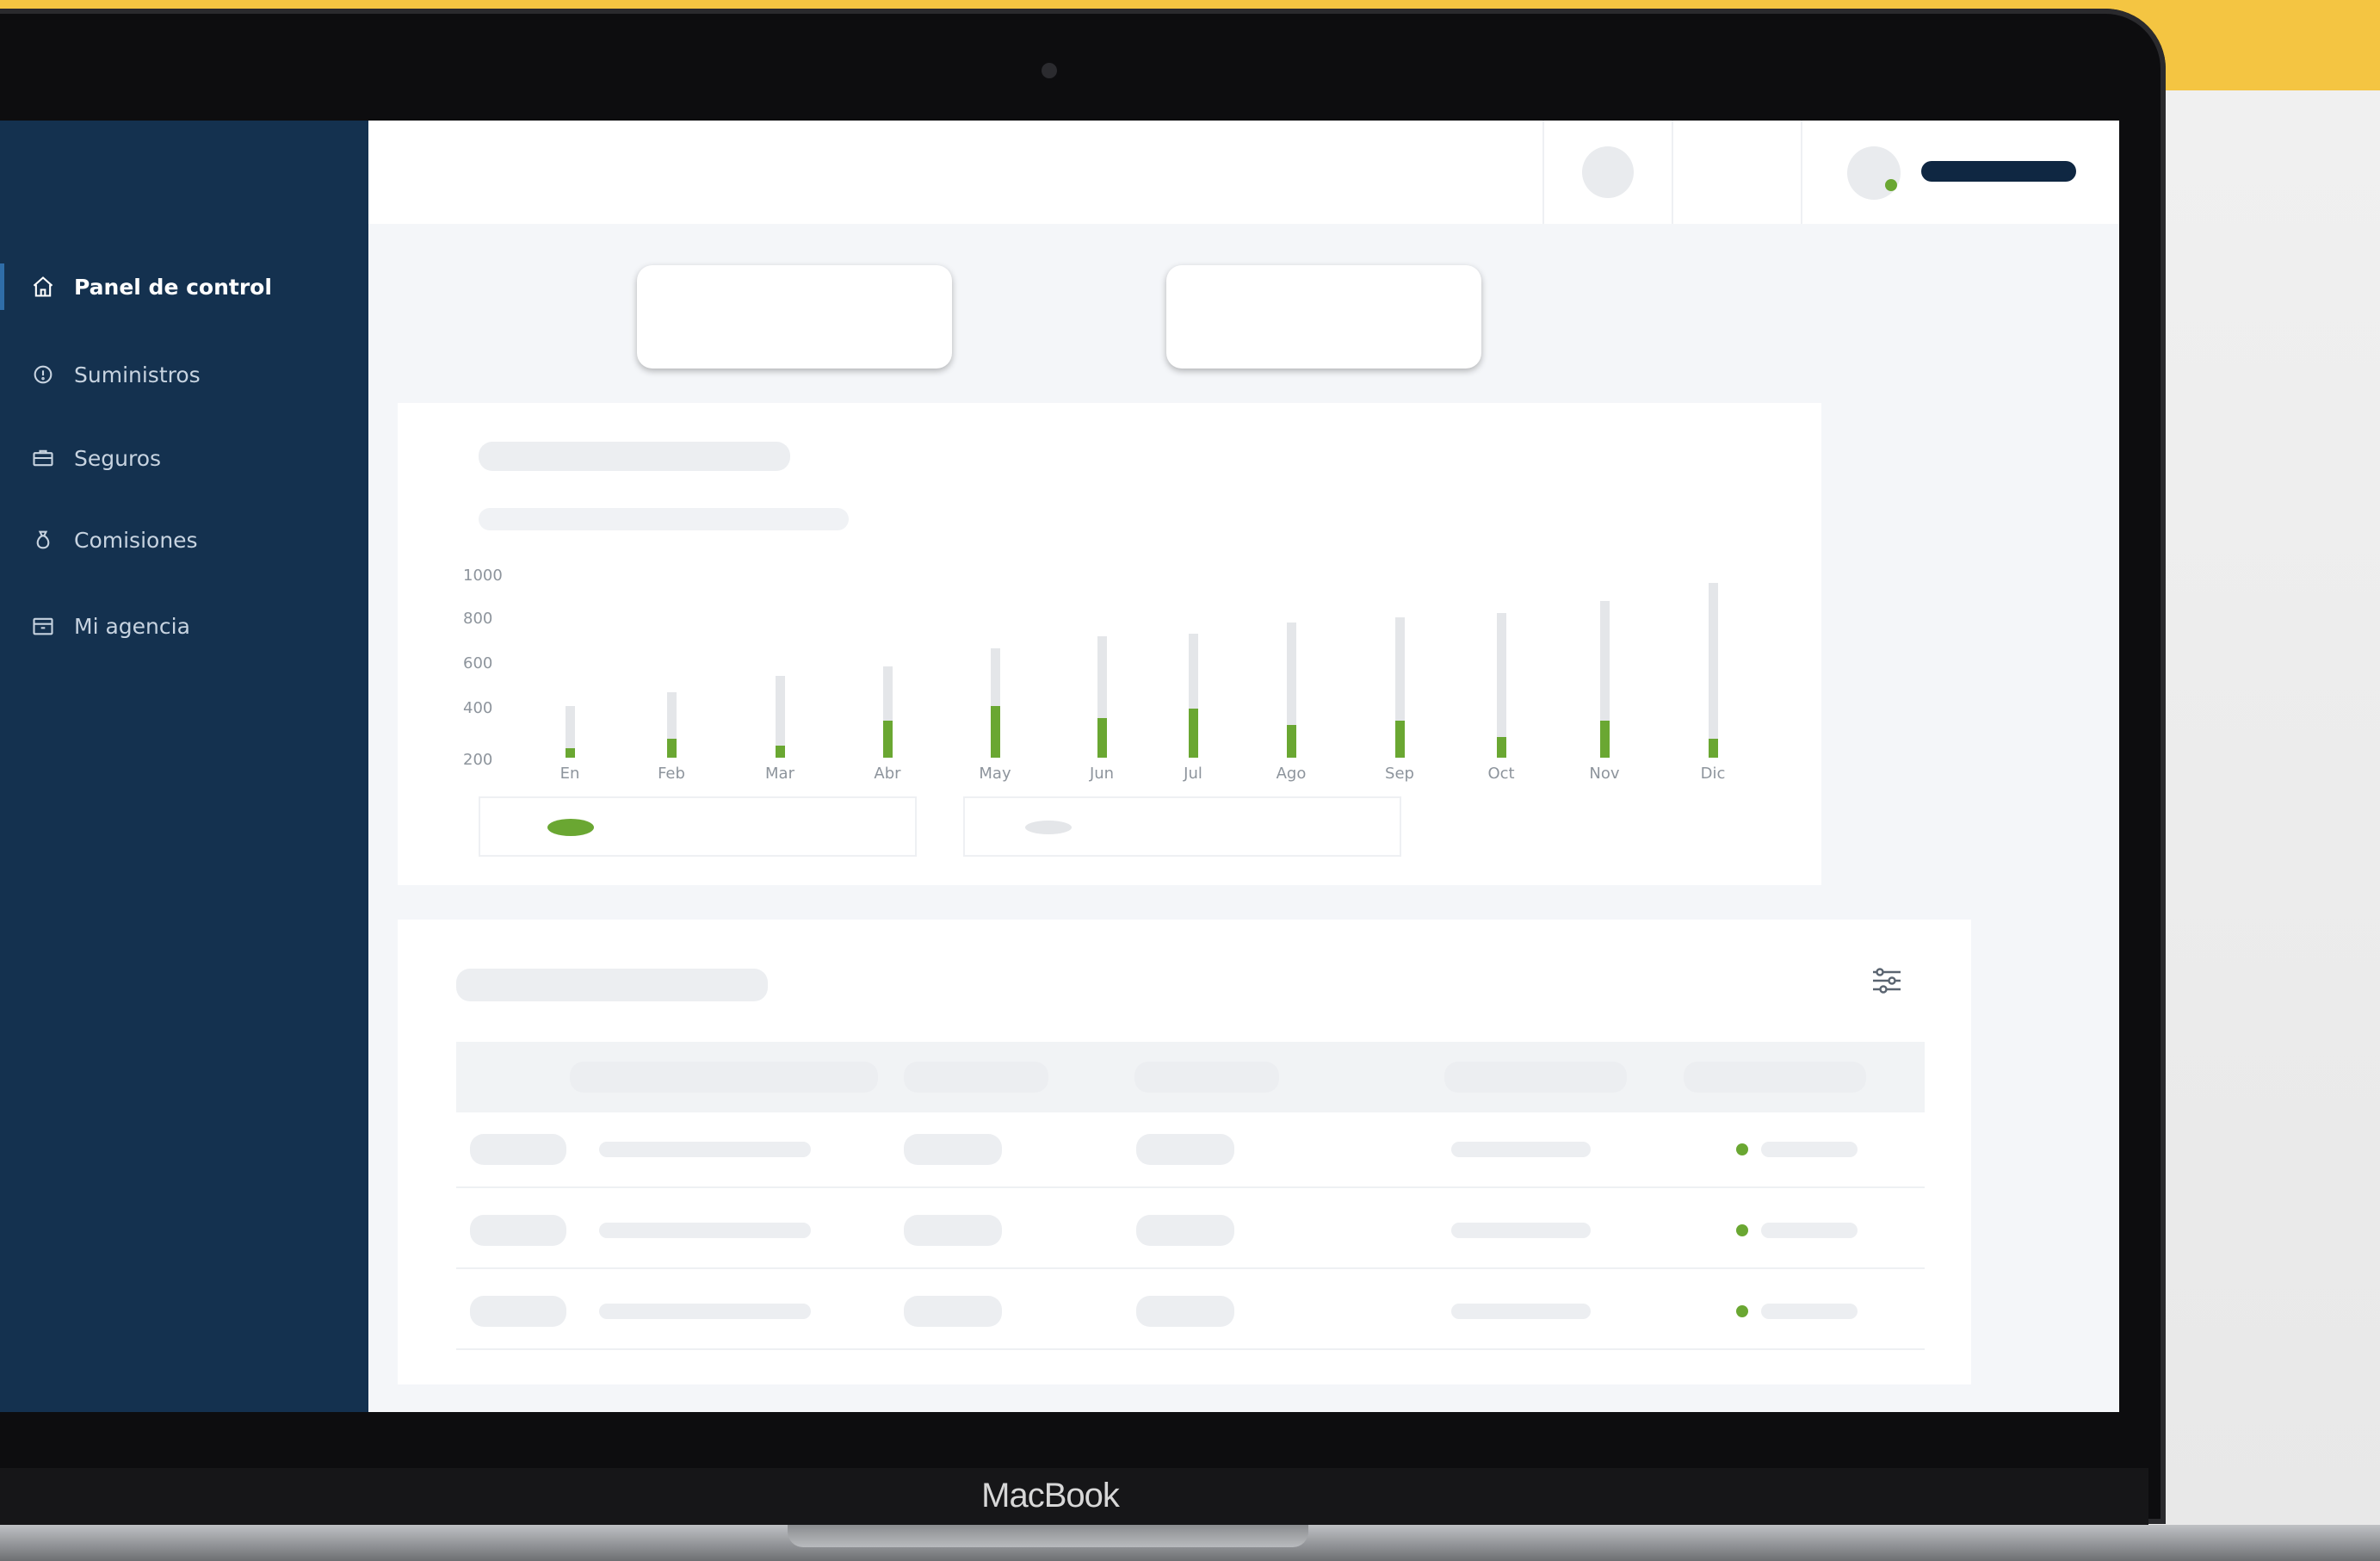 Image resolution: width=2380 pixels, height=1561 pixels. What do you see at coordinates (779, 774) in the screenshot?
I see `x-tick-label: Mar` at bounding box center [779, 774].